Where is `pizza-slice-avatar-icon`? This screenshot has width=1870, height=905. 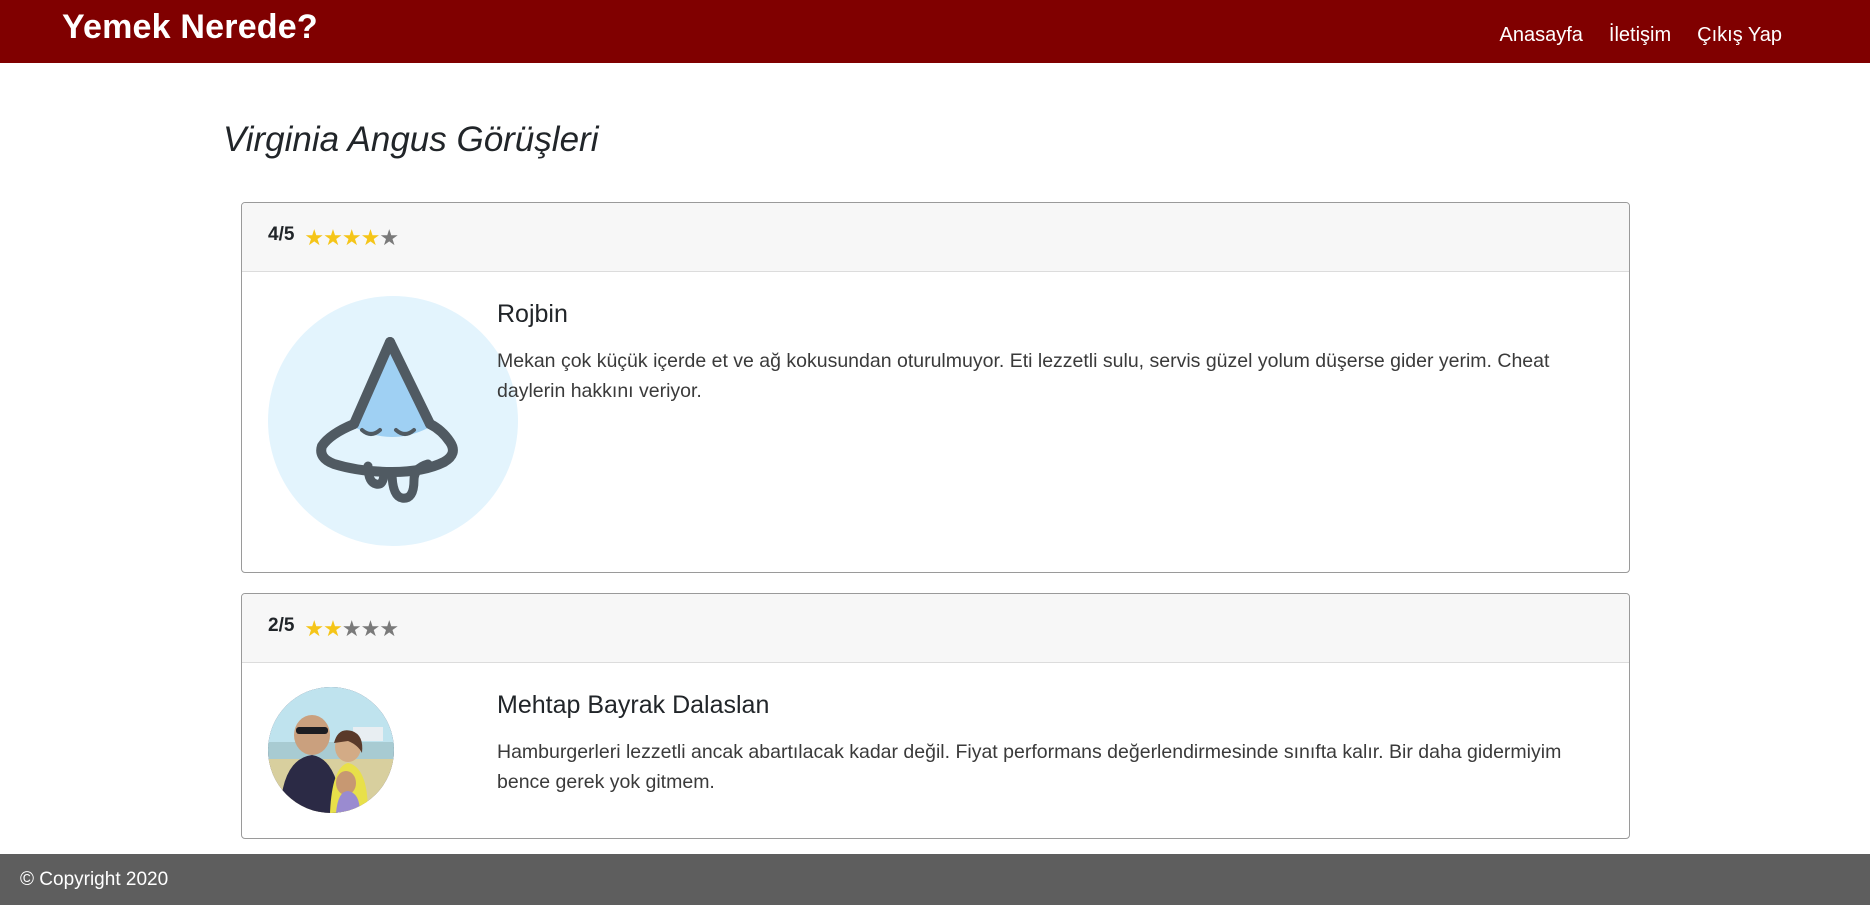 pizza-slice-avatar-icon is located at coordinates (393, 421).